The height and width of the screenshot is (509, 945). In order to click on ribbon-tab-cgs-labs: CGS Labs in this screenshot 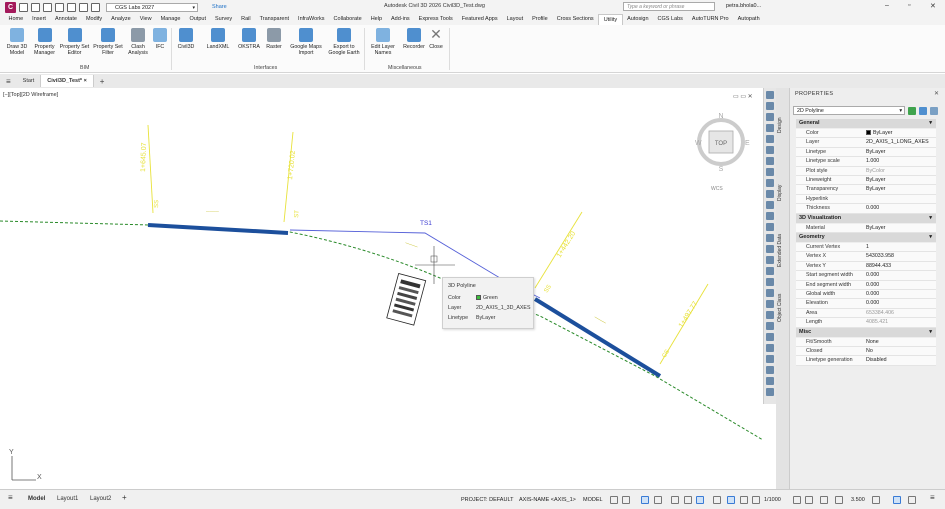, I will do `click(670, 19)`.